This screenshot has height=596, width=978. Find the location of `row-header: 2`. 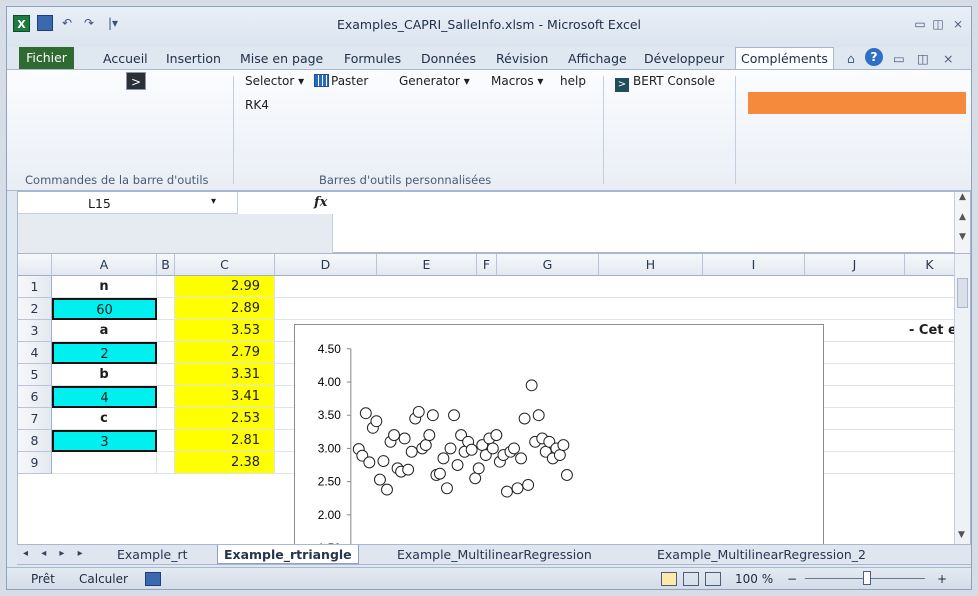

row-header: 2 is located at coordinates (35, 309).